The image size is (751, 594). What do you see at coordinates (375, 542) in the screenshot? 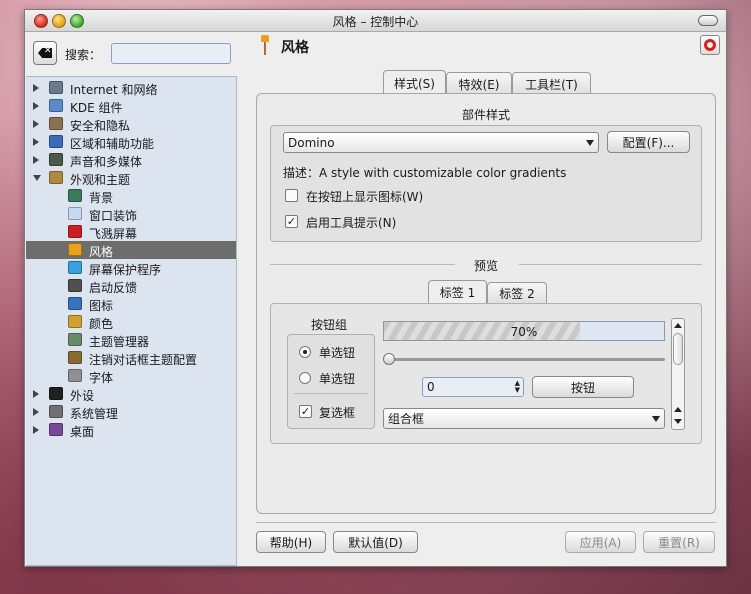
I see `defaults-button: 默认值(D)` at bounding box center [375, 542].